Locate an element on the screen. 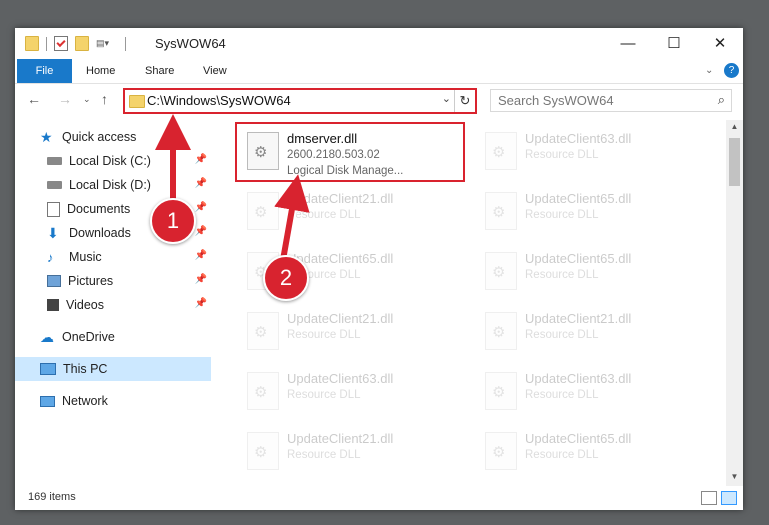 The height and width of the screenshot is (525, 769). step-badge-2: 2 is located at coordinates (286, 278).